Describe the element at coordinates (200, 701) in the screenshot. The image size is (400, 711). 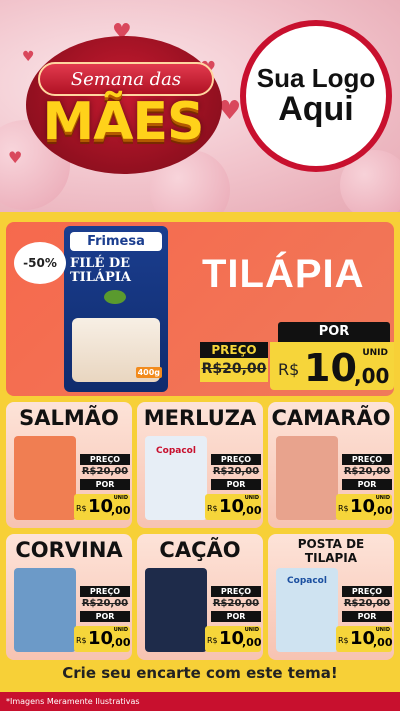
I see `footer-disclaimer: *Imagens Meramente Ilustrativas` at that location.